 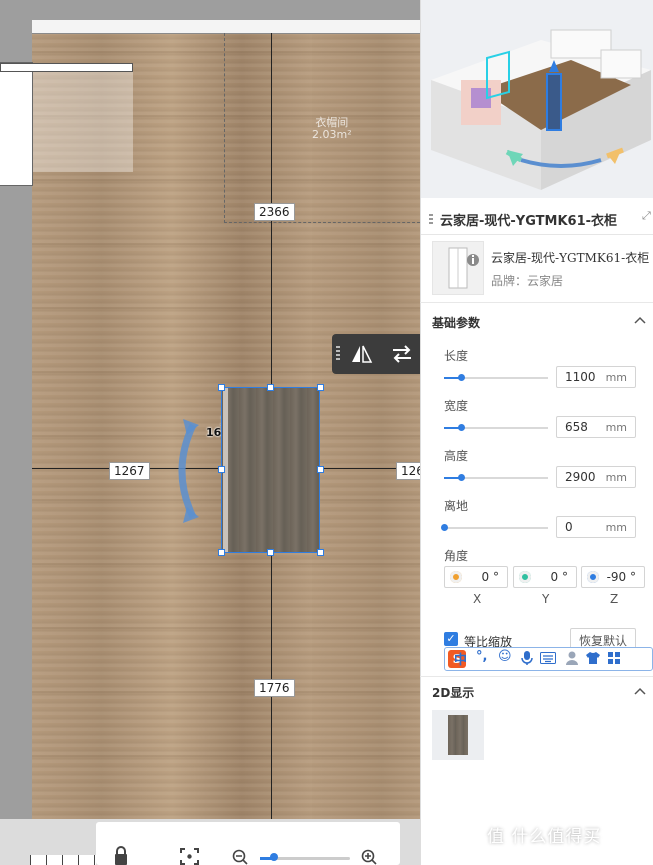 What do you see at coordinates (614, 599) in the screenshot?
I see `axis-label-z: Z` at bounding box center [614, 599].